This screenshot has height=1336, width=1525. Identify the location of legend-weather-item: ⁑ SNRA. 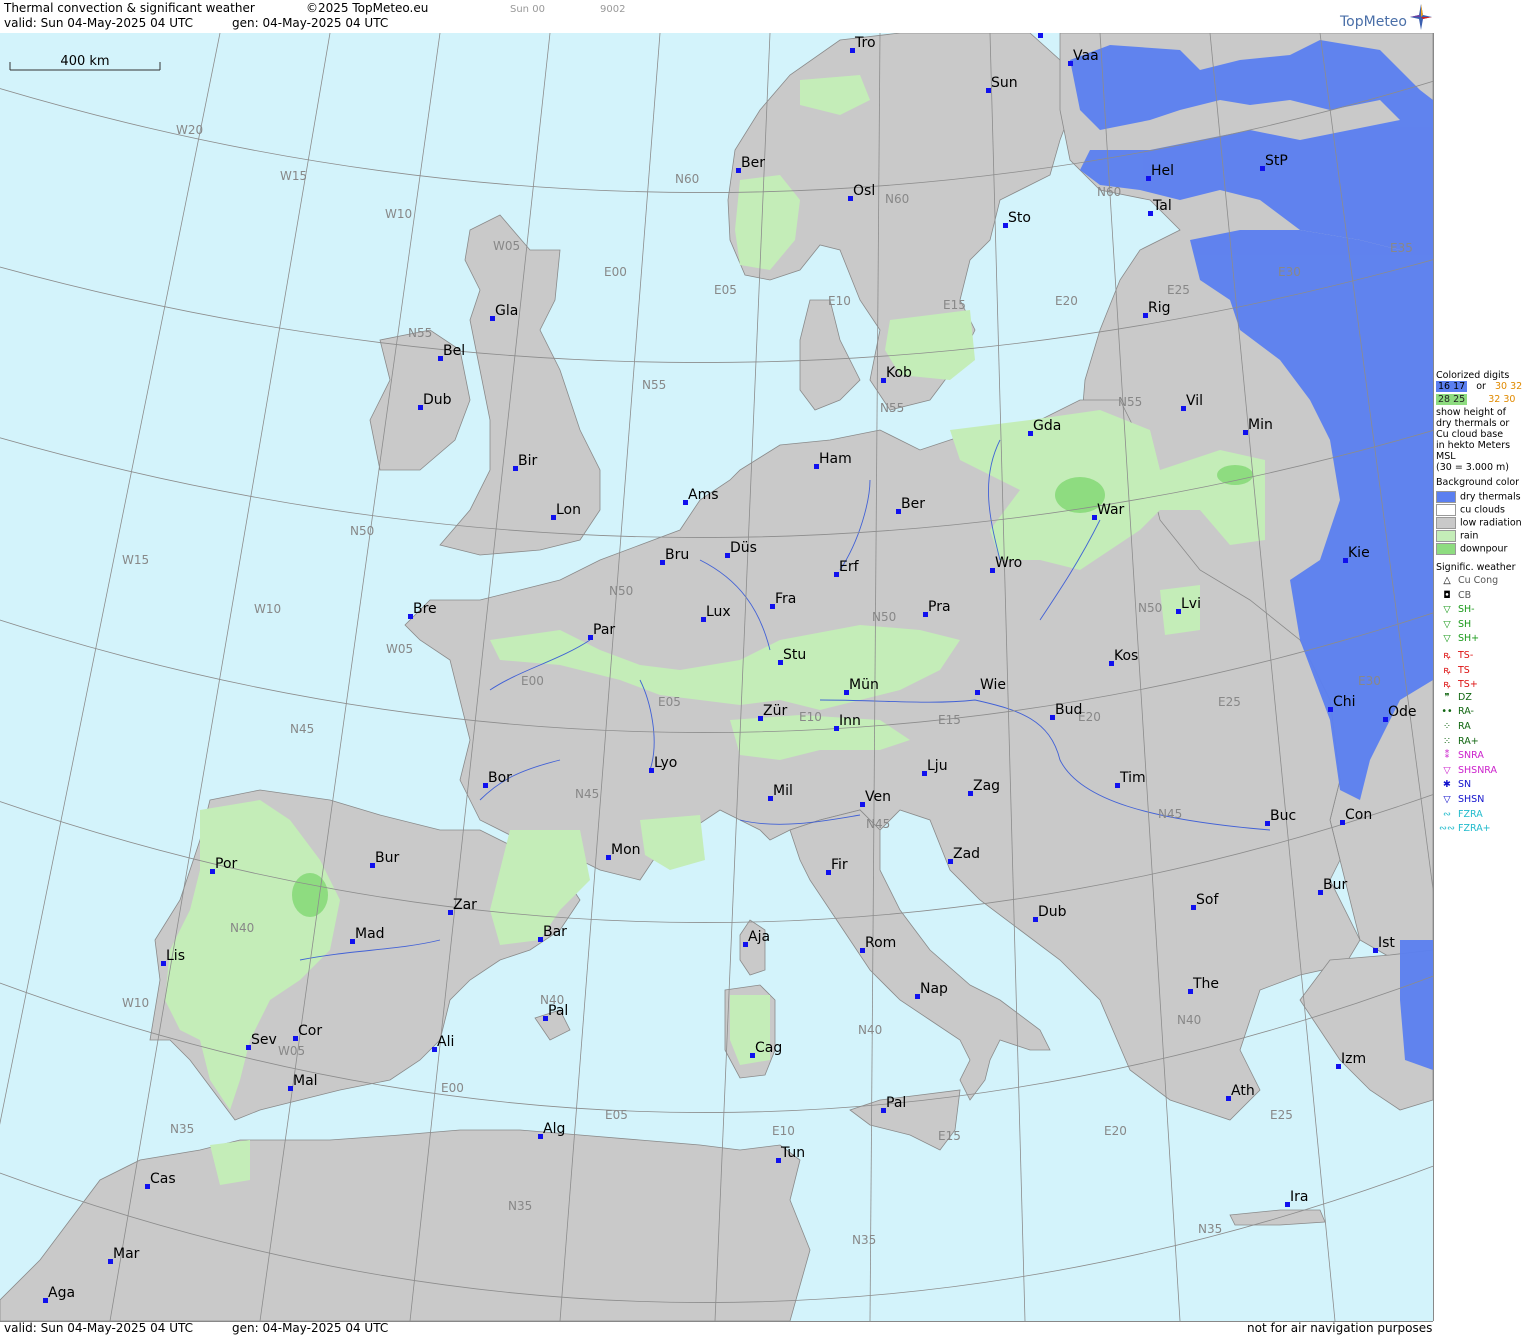
(1460, 755).